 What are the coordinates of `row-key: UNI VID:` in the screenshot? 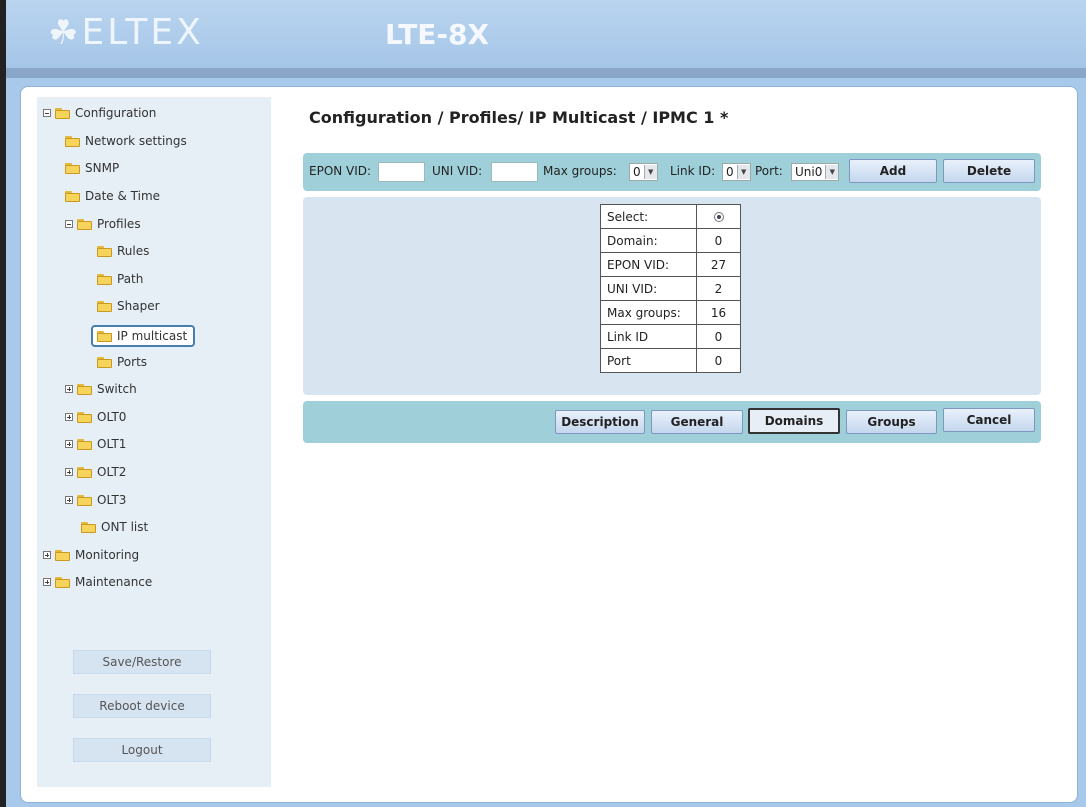 It's located at (648, 288).